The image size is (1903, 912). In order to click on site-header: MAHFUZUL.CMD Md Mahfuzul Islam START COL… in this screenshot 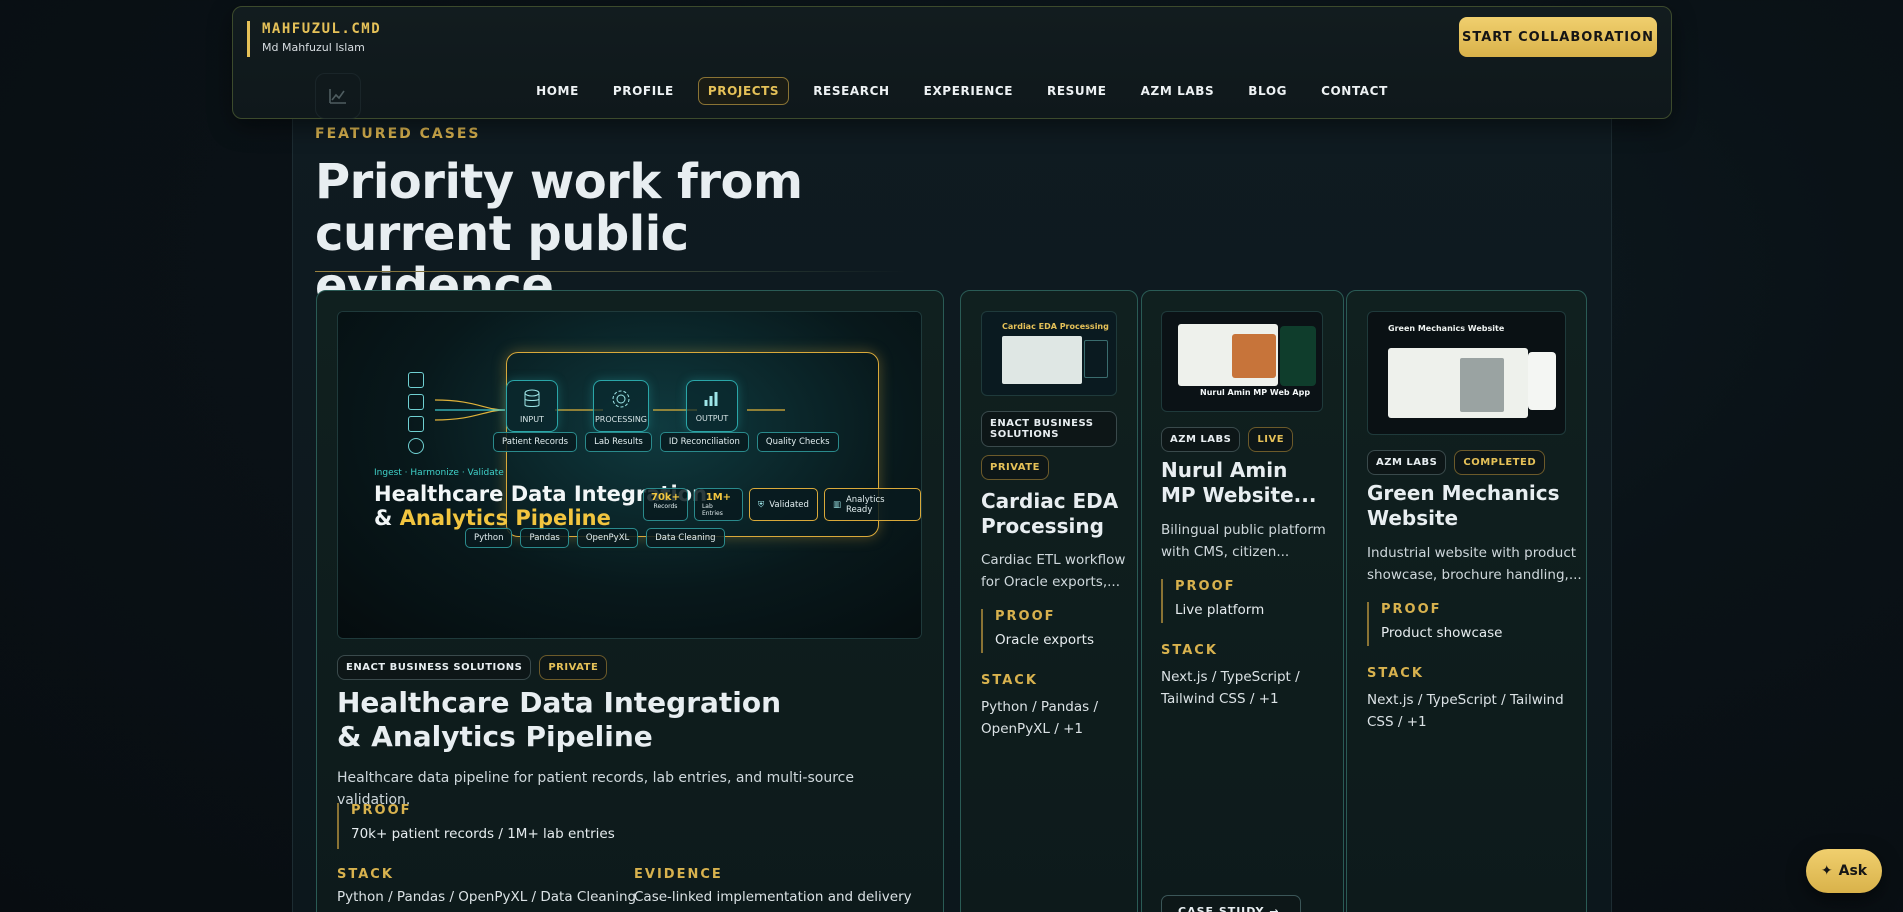, I will do `click(952, 62)`.